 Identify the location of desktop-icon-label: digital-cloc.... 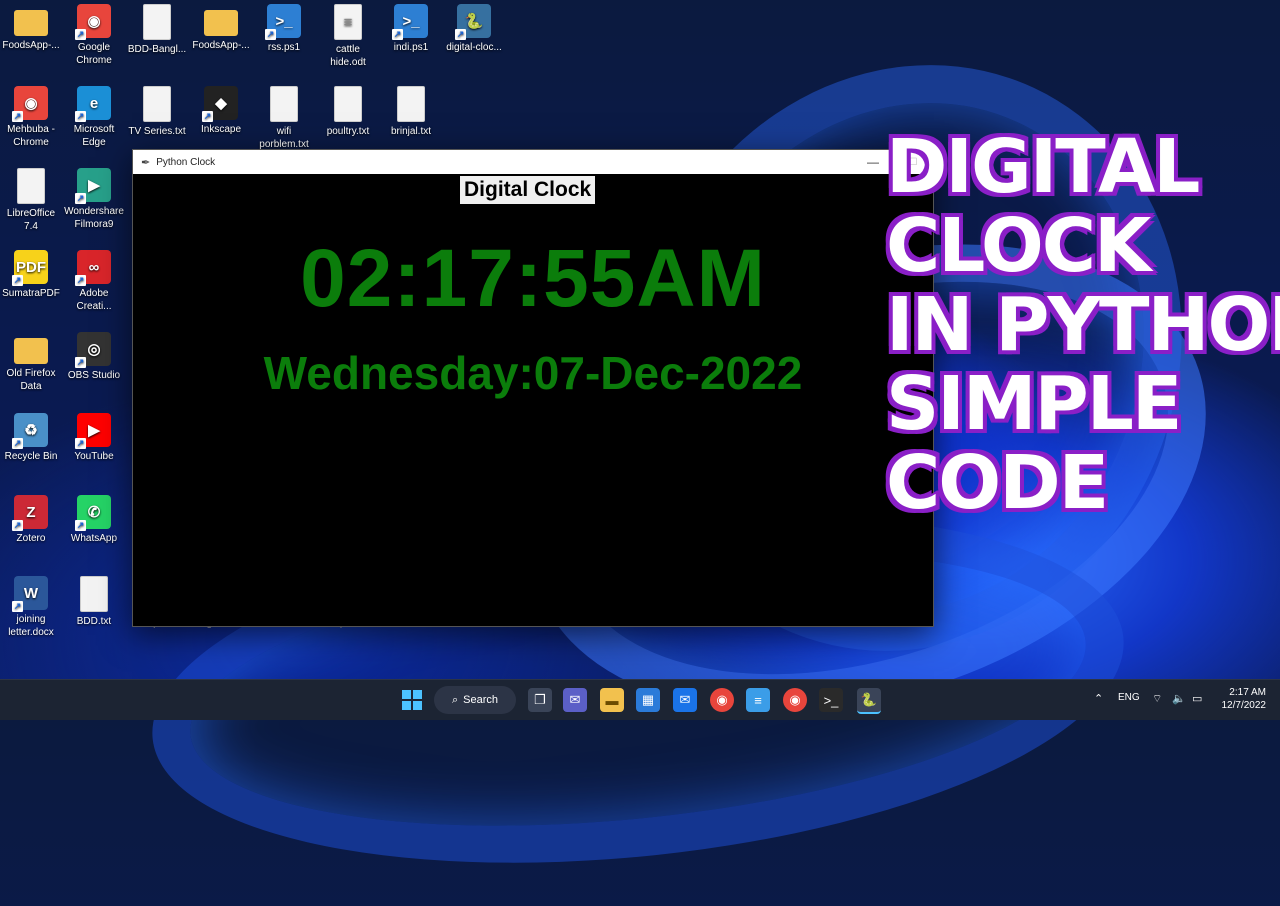
(474, 47).